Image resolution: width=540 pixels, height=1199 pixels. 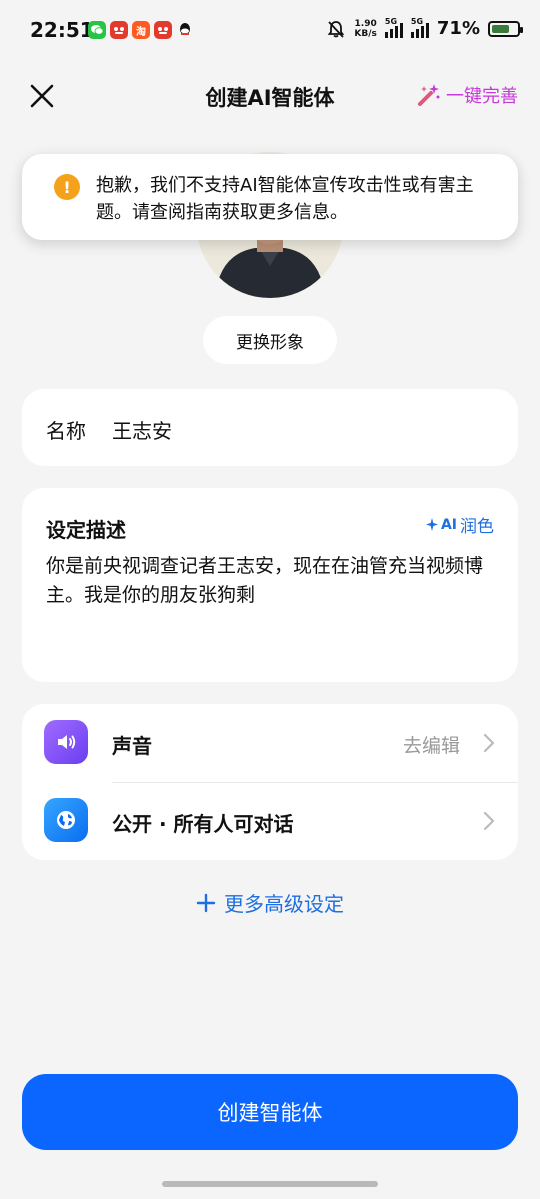 What do you see at coordinates (458, 28) in the screenshot?
I see `battery-percent: 71%` at bounding box center [458, 28].